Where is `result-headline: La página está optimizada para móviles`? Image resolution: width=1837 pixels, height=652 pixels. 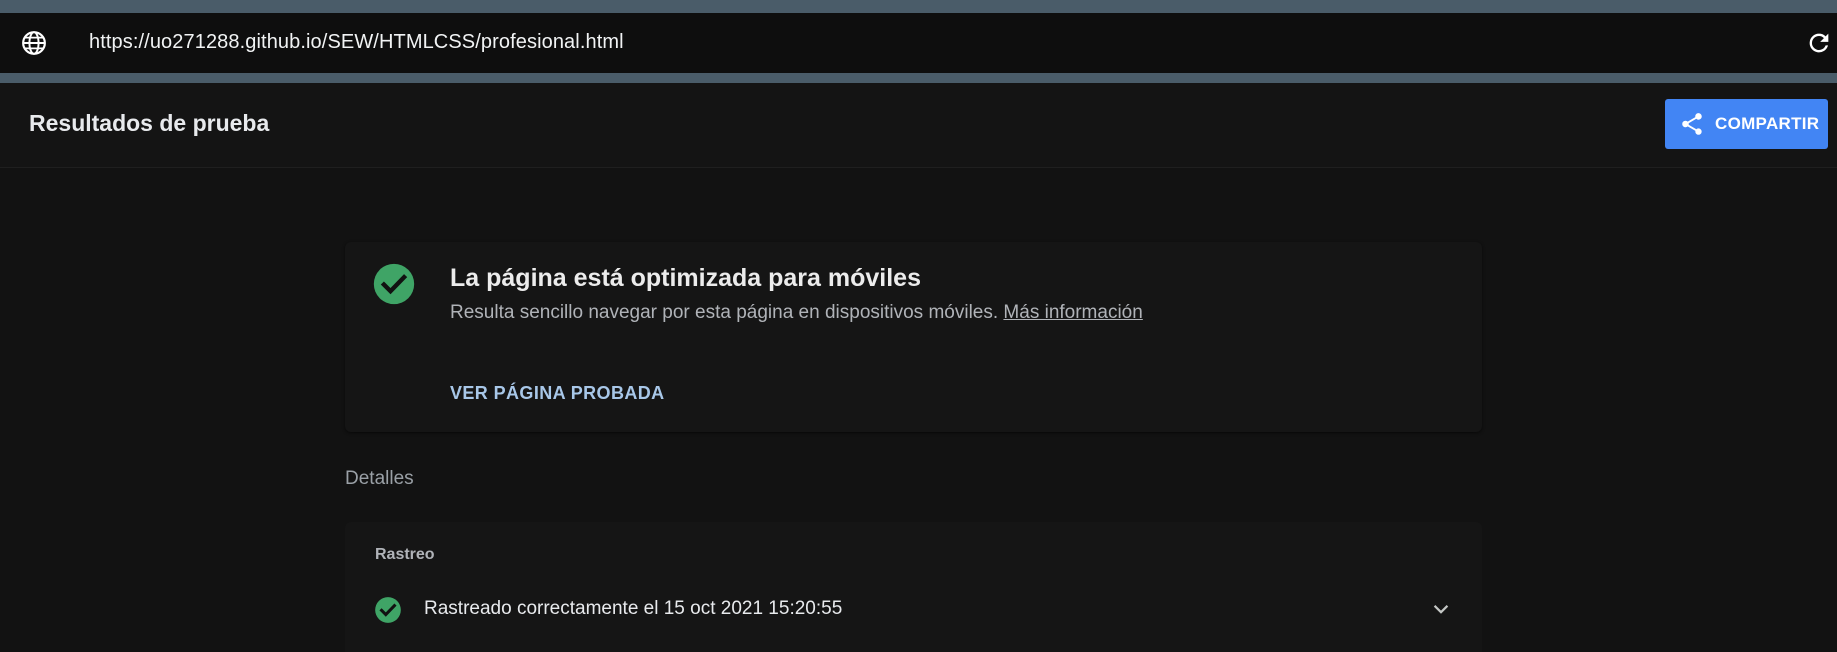
result-headline: La página está optimizada para móviles is located at coordinates (685, 278).